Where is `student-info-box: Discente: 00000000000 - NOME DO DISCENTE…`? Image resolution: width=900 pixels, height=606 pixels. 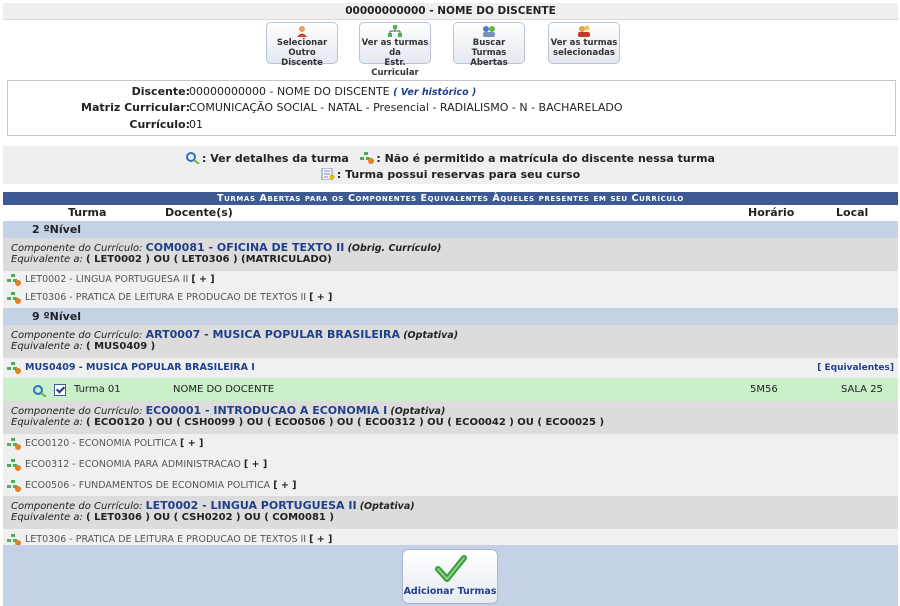 student-info-box: Discente: 00000000000 - NOME DO DISCENTE… is located at coordinates (451, 108).